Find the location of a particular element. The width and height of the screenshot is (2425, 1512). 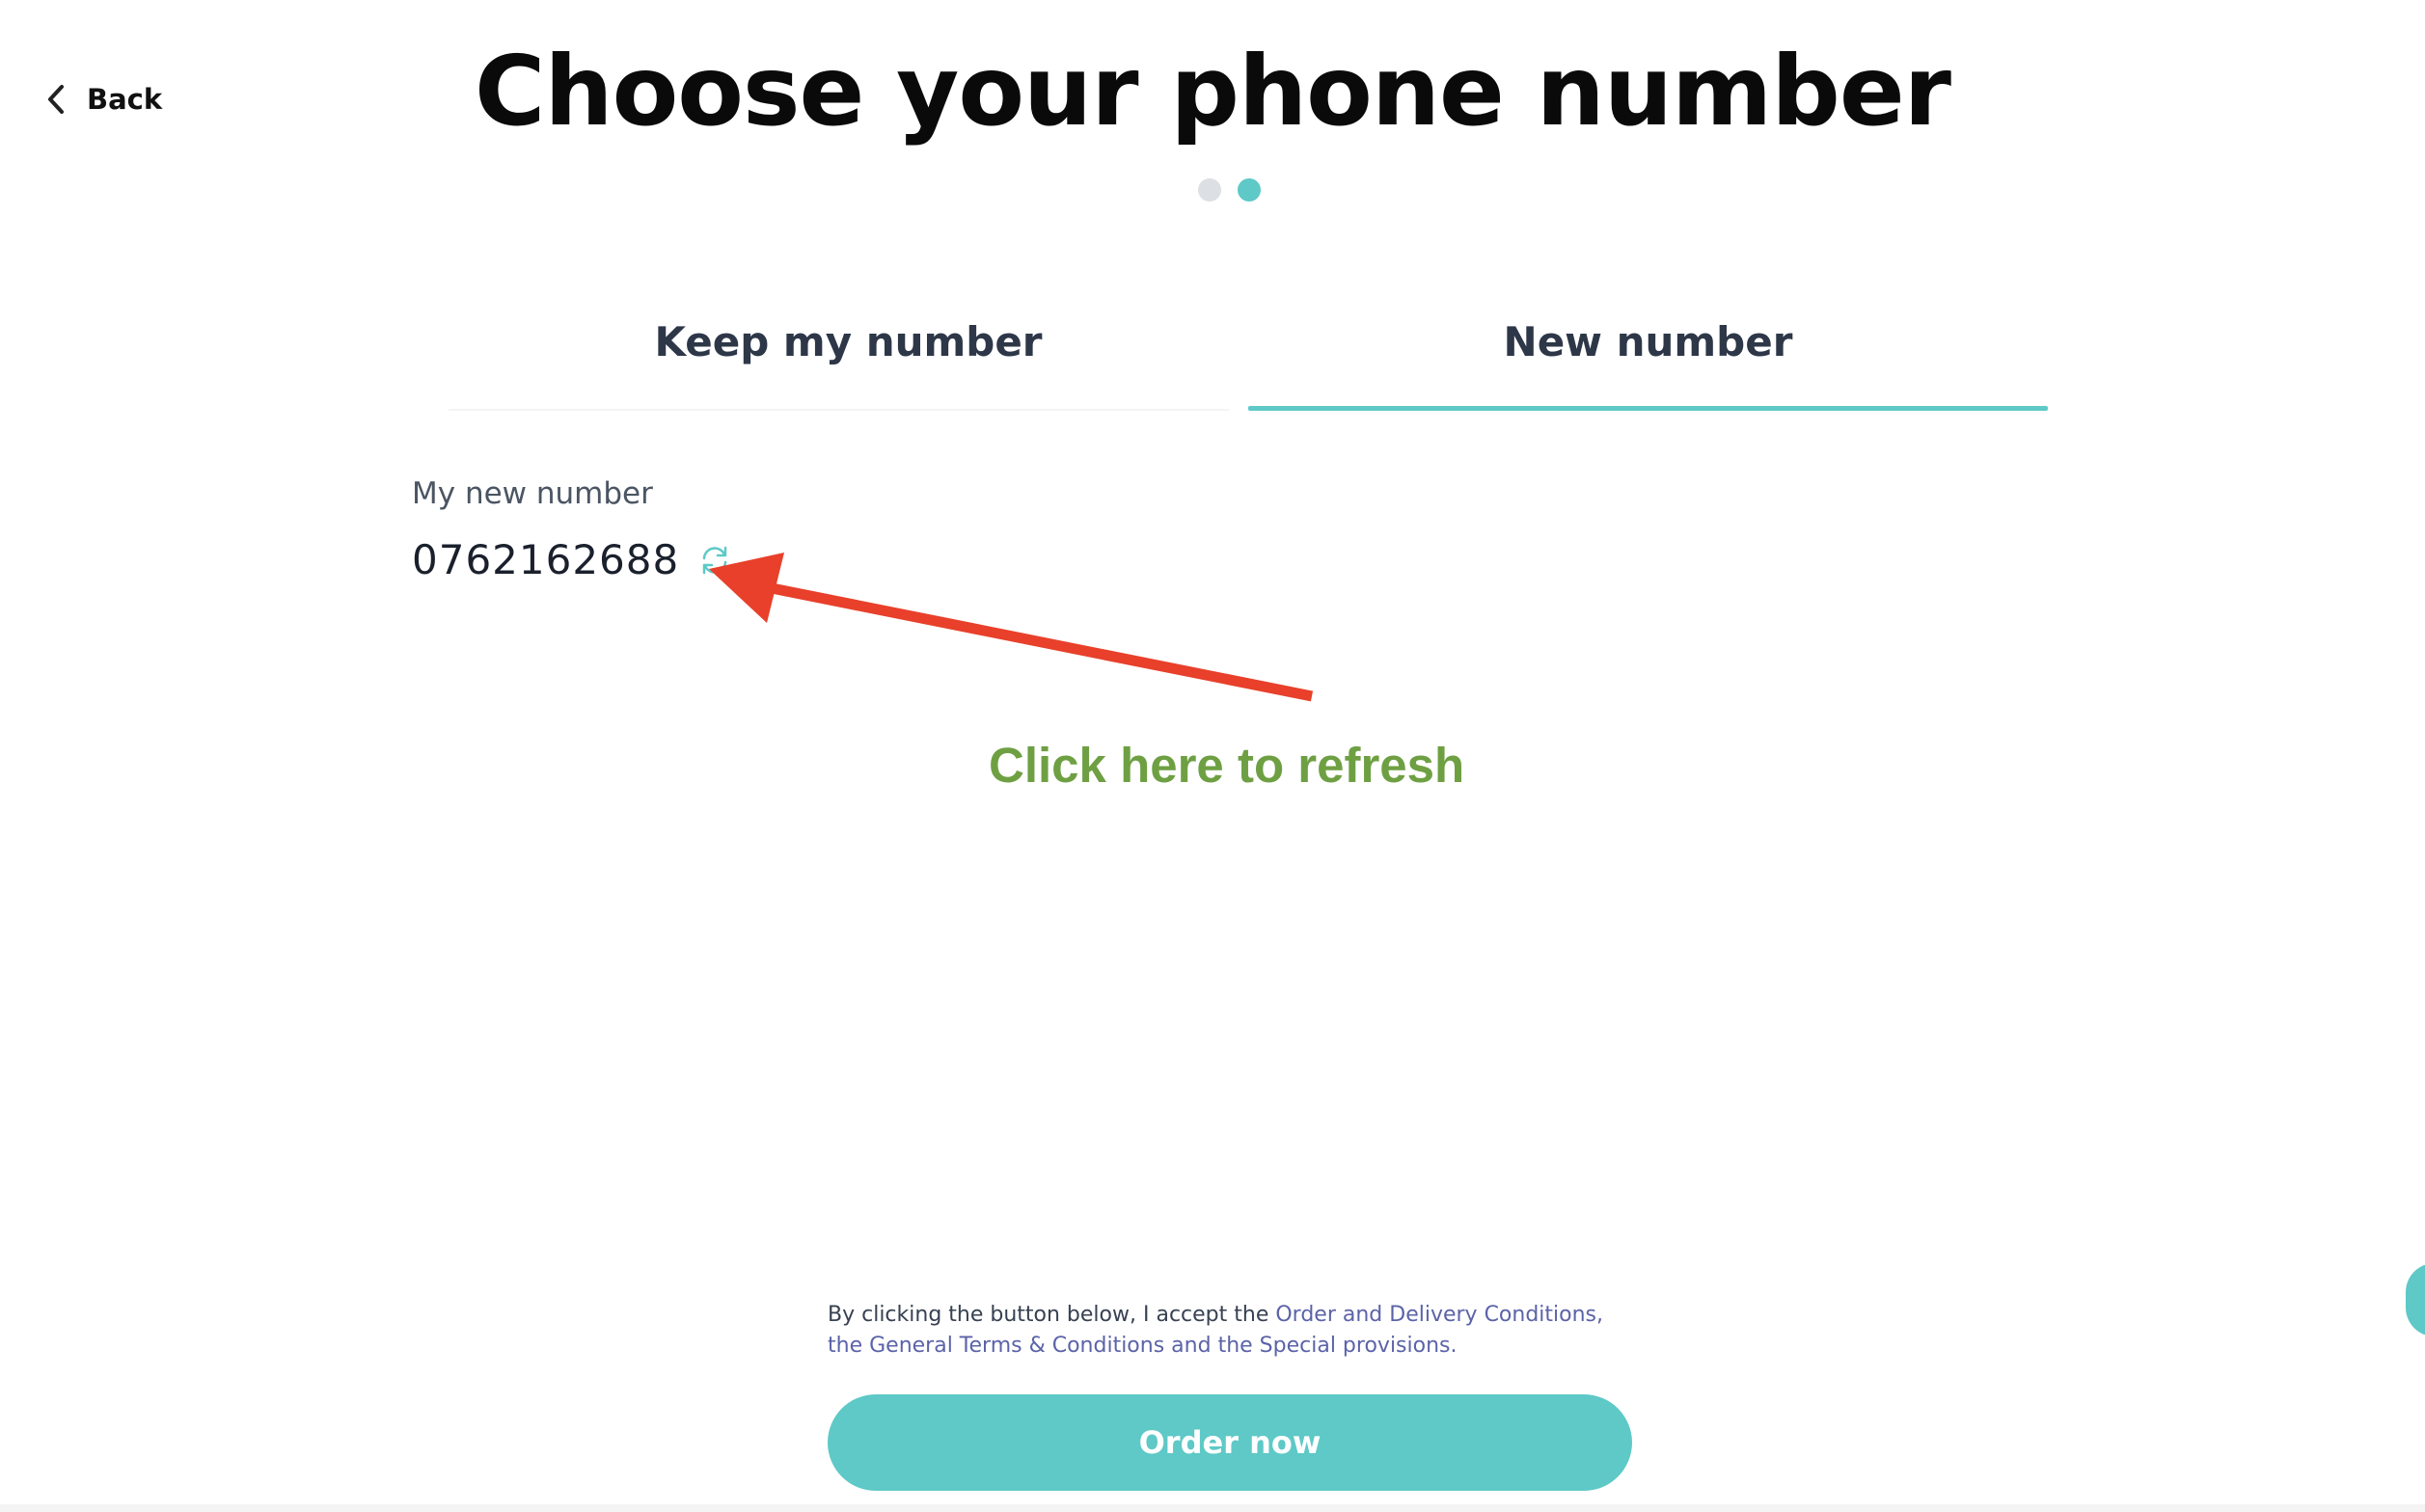

new-number-row: 0762162688 is located at coordinates (572, 559).